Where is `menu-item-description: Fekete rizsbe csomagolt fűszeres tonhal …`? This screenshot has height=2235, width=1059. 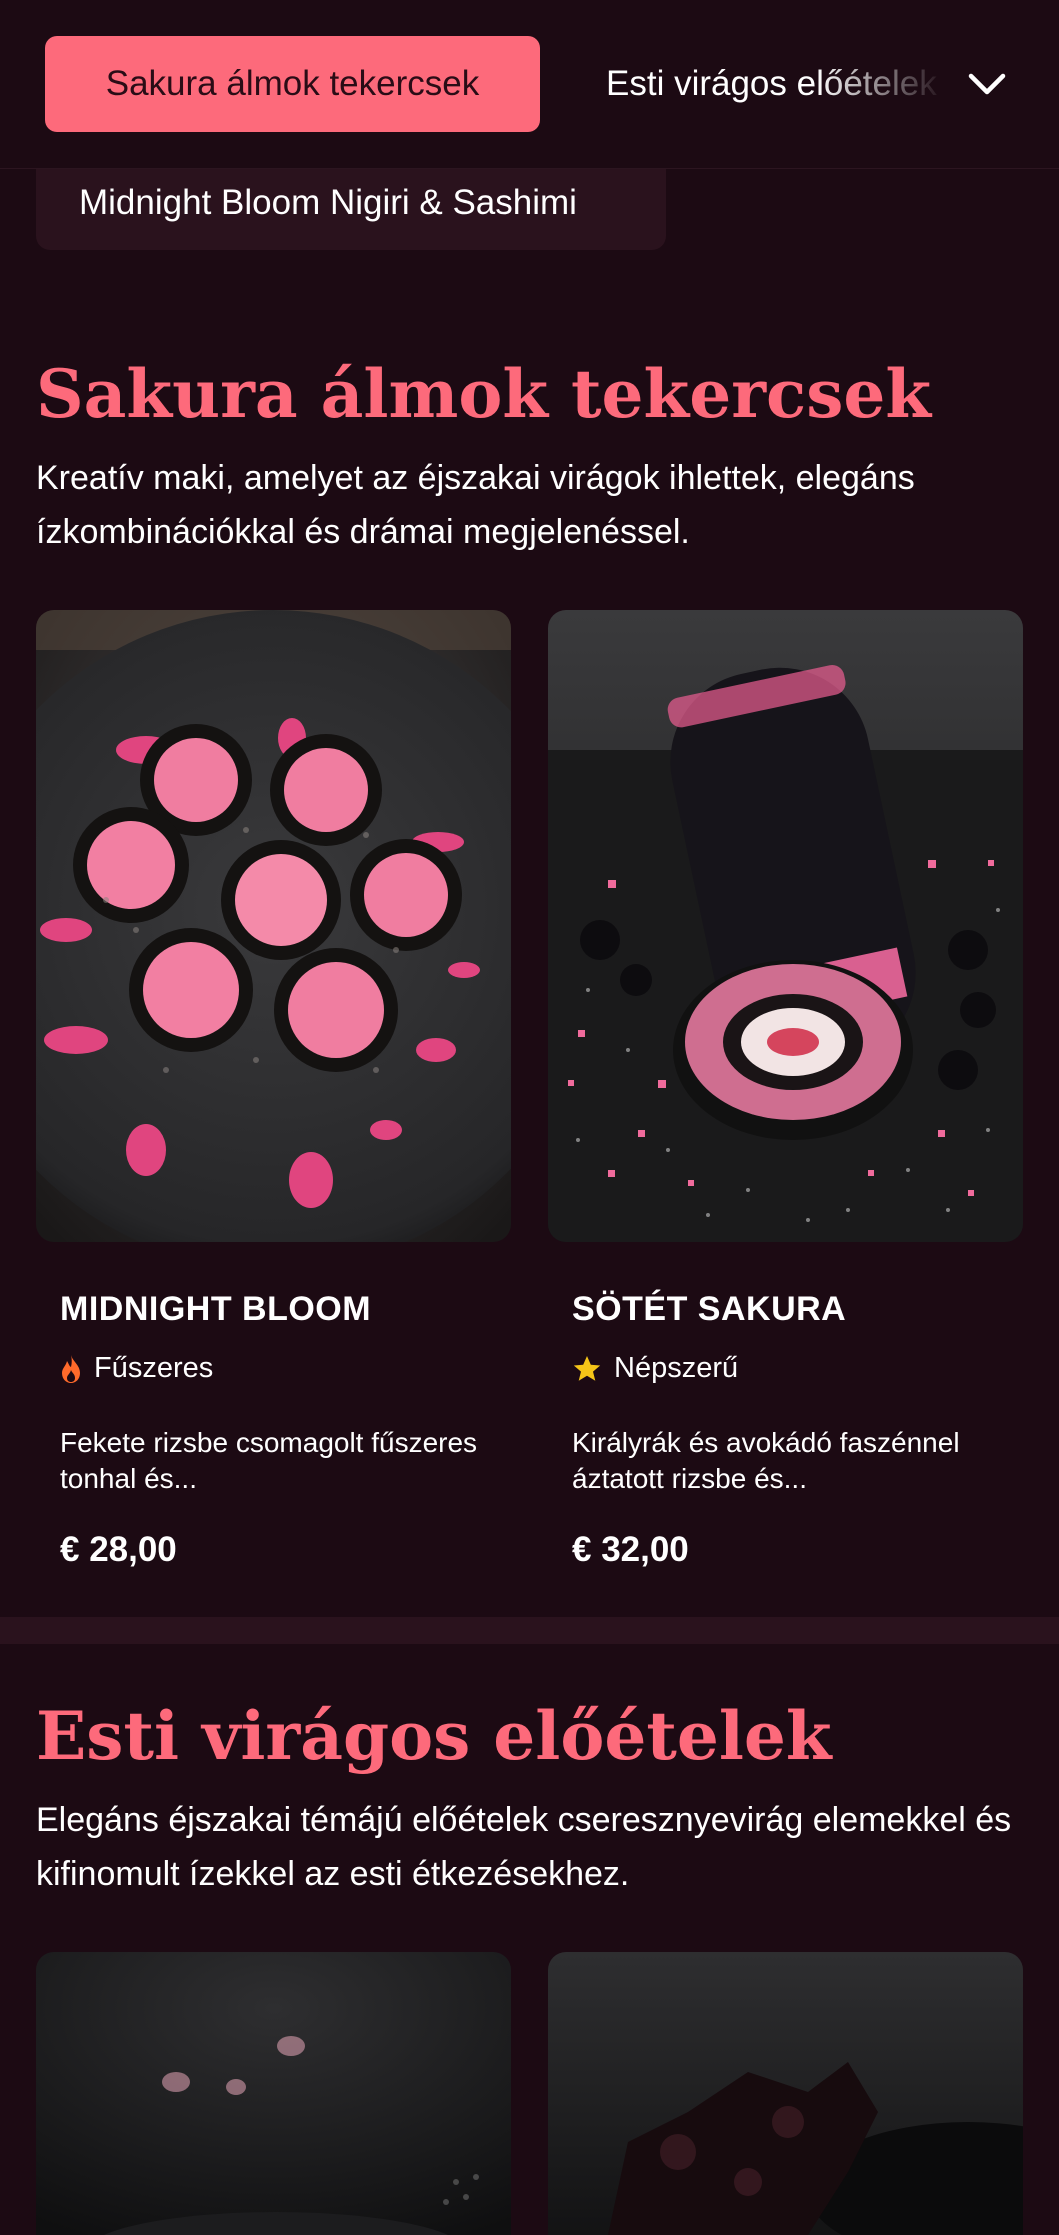
menu-item-description: Fekete rizsbe csomagolt fűszeres tonhal … is located at coordinates (269, 1460).